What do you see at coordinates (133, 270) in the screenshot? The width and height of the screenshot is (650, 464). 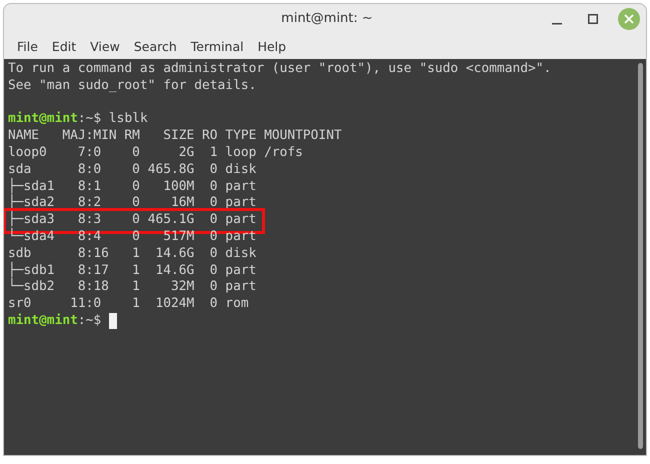 I see `output-line: ├─sdb1 8:17 1 14.6G 0 part` at bounding box center [133, 270].